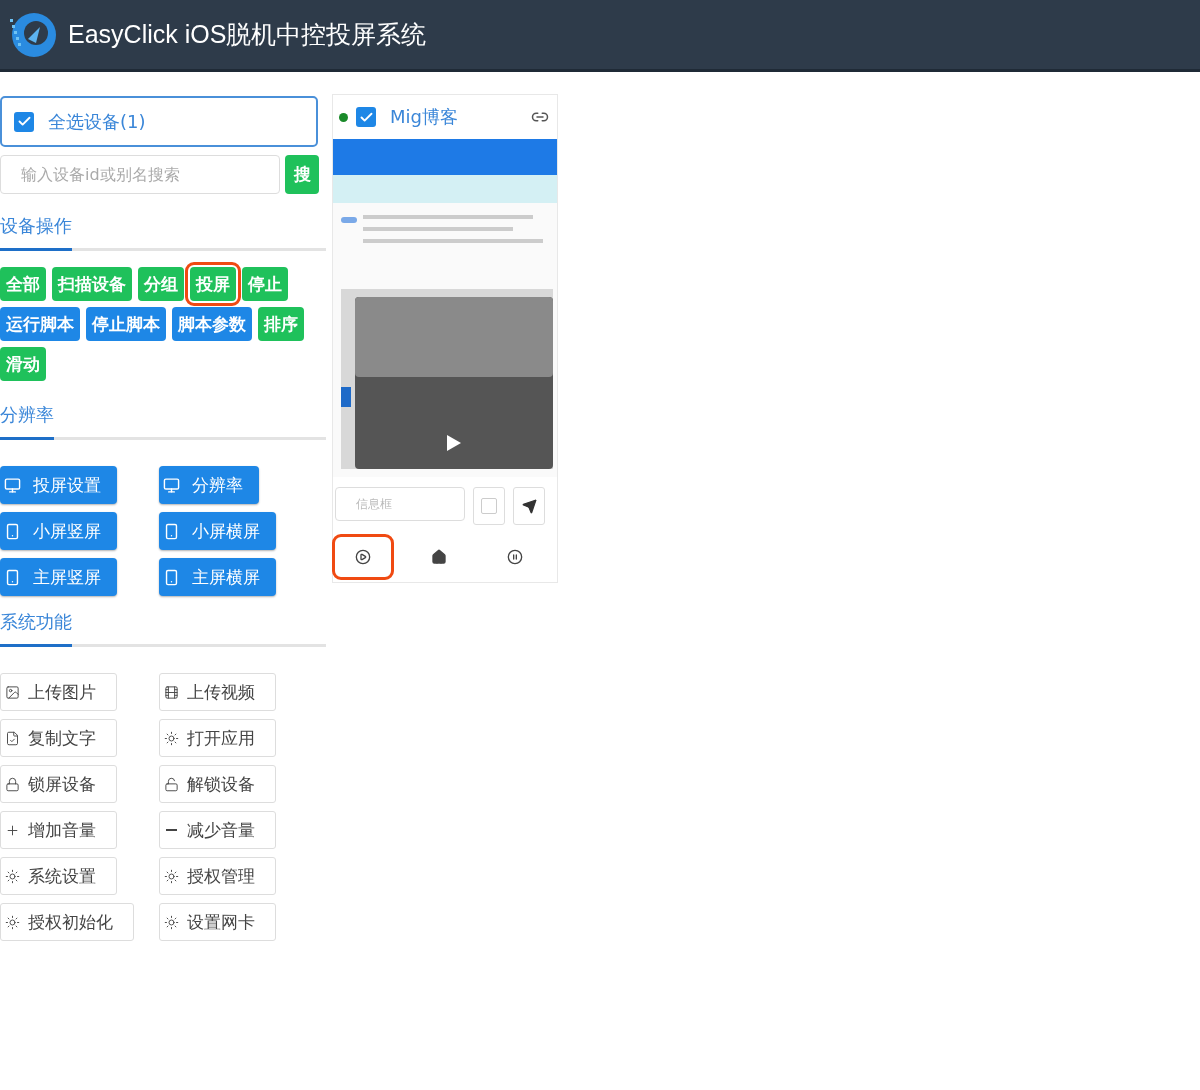  I want to click on action-button: 停止脚本, so click(126, 324).